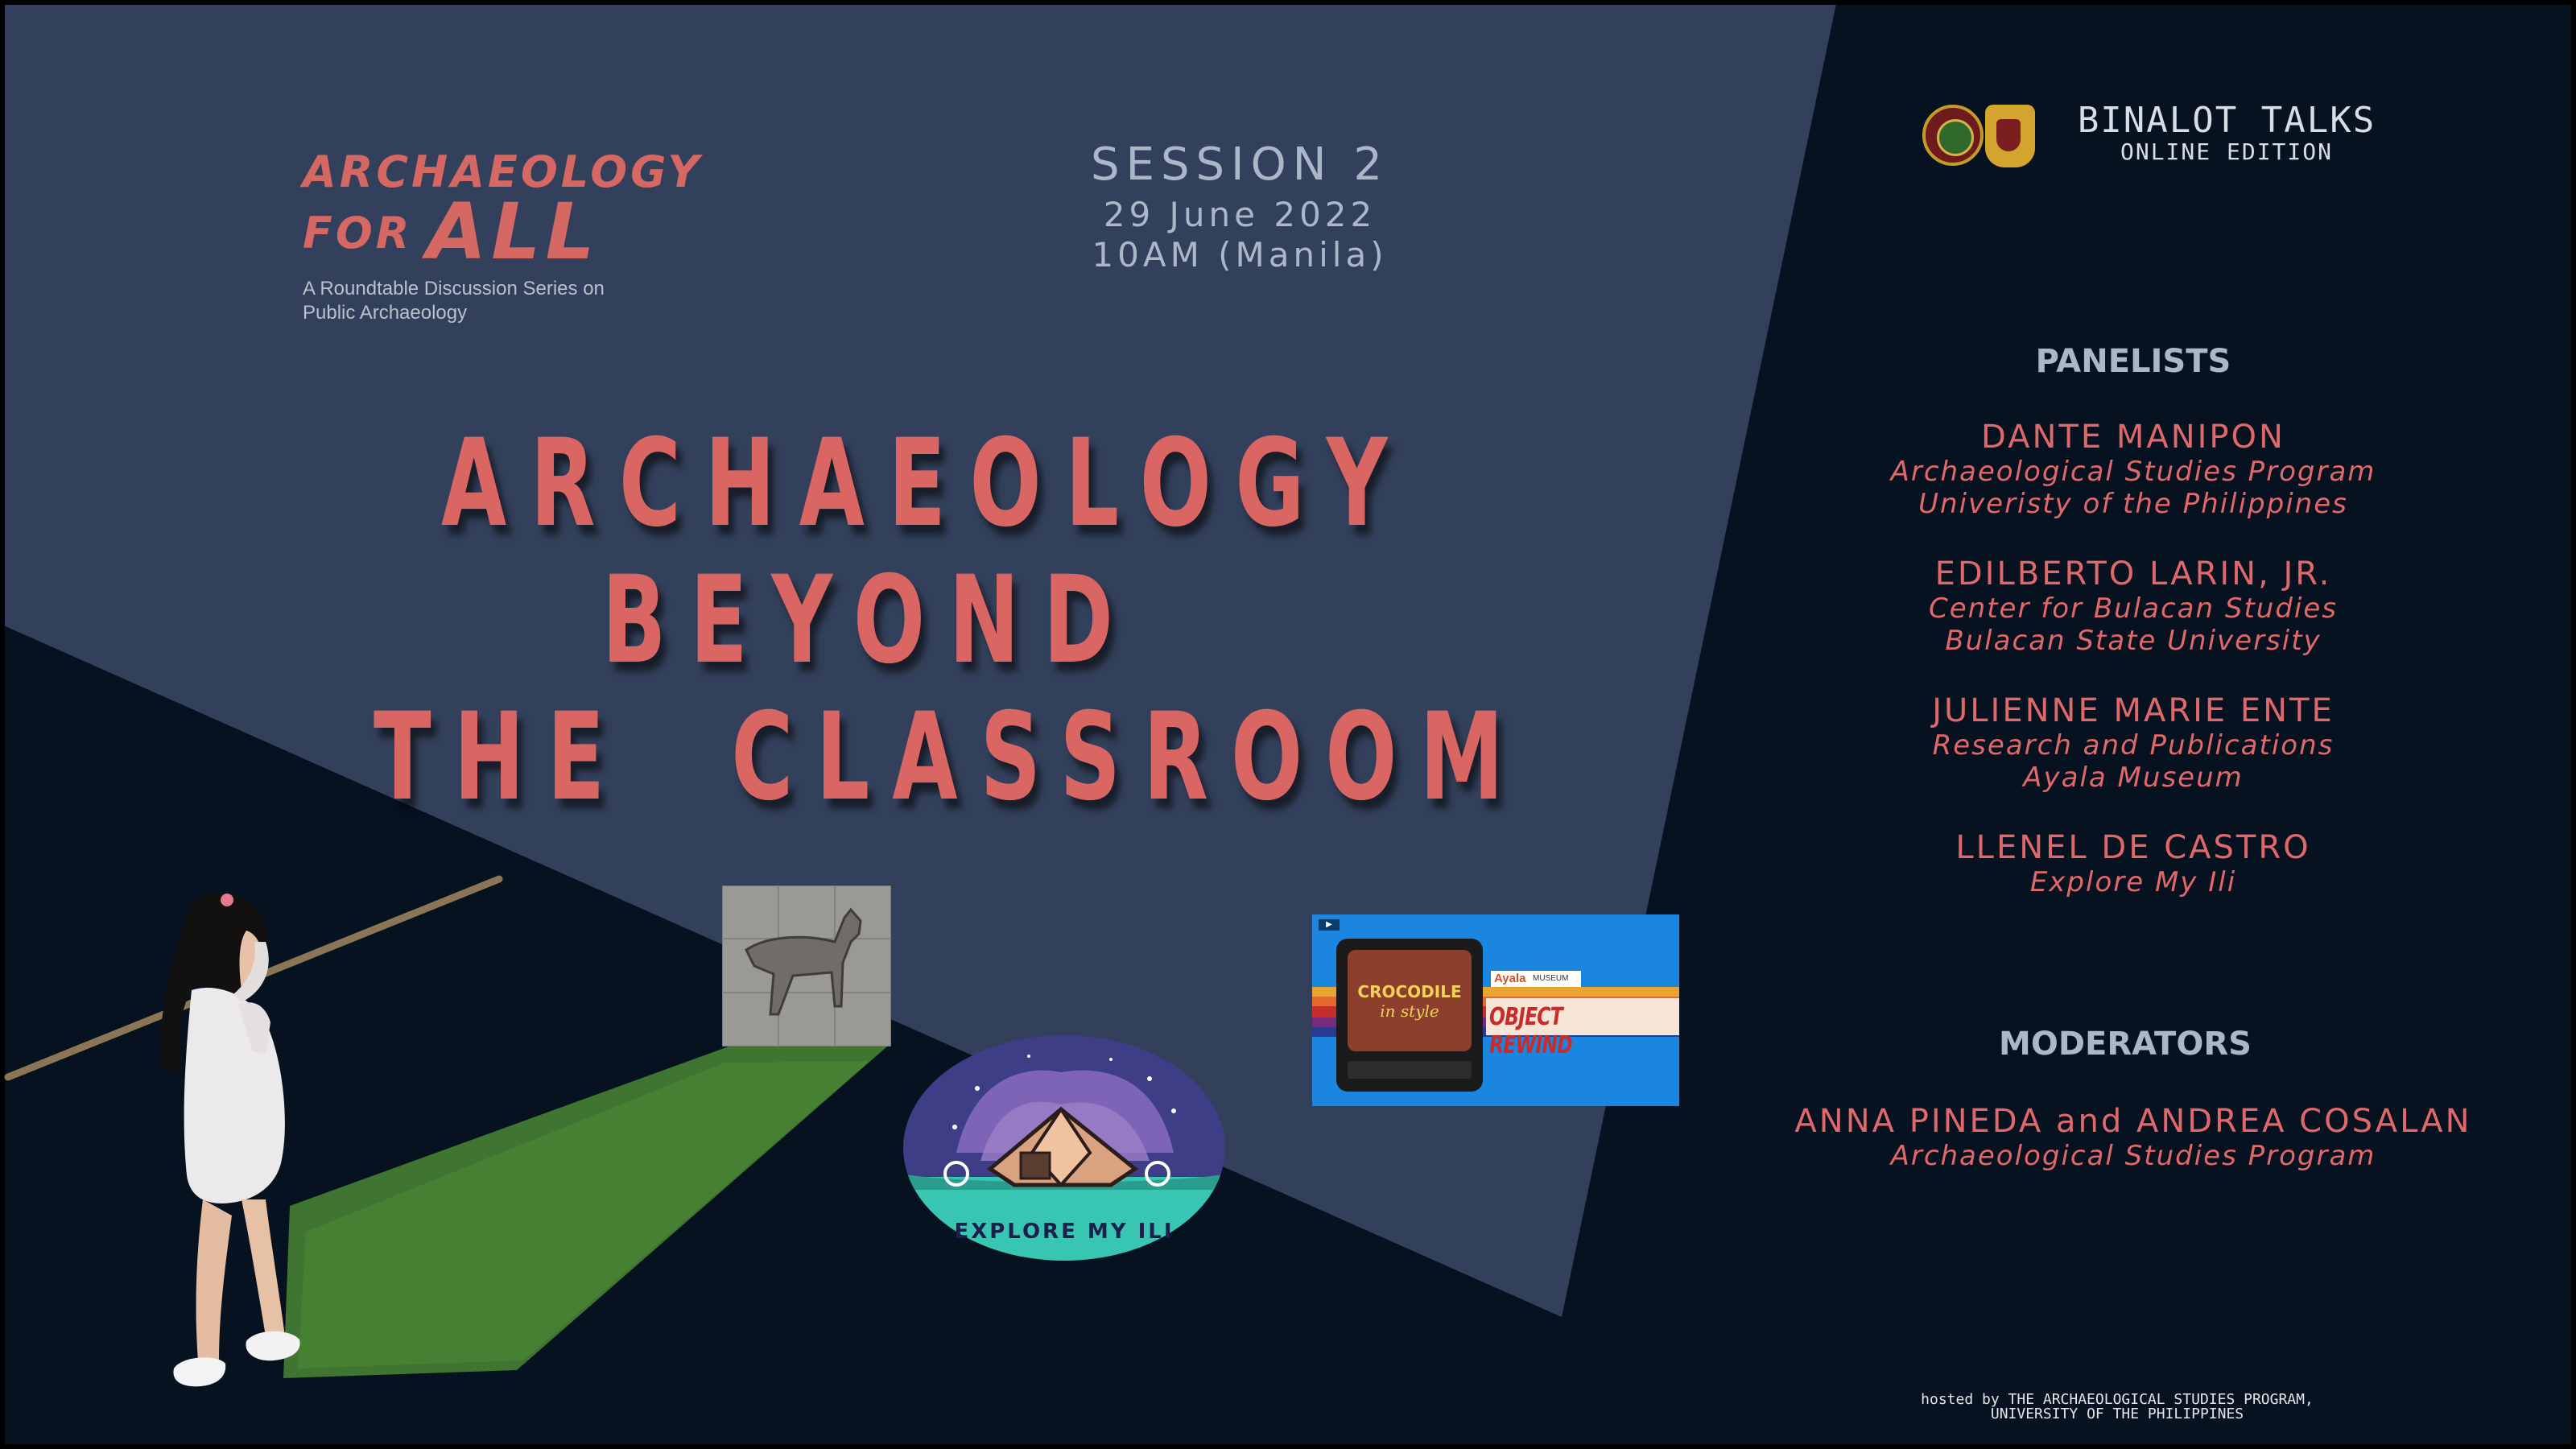 The image size is (2576, 1449). What do you see at coordinates (513, 232) in the screenshot?
I see `series-title-all: ALL` at bounding box center [513, 232].